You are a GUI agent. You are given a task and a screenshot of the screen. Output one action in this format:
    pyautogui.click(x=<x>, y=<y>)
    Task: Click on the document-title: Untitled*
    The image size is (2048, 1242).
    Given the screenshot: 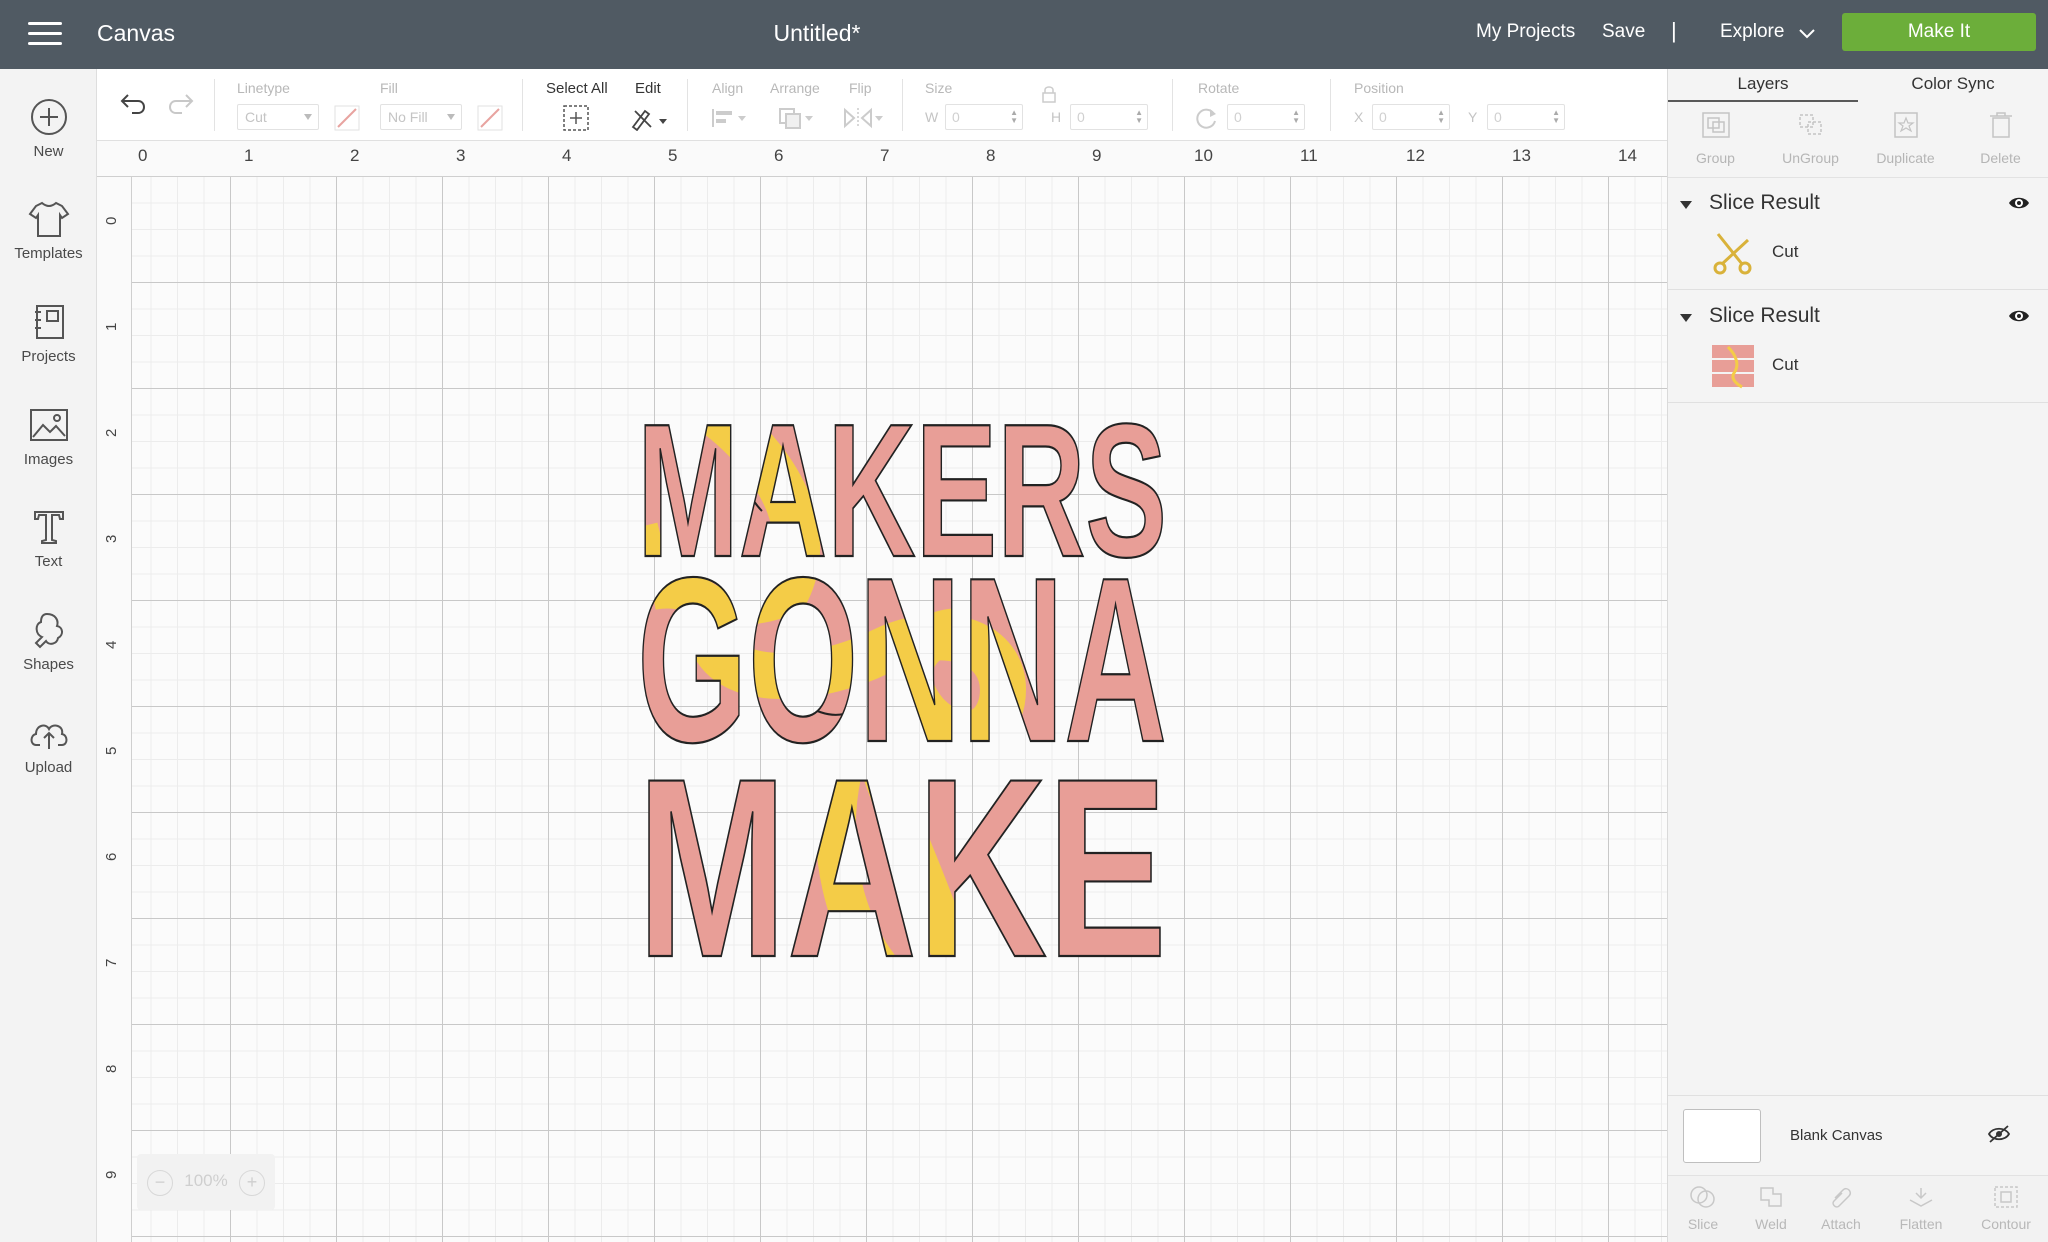 What is the action you would take?
    pyautogui.click(x=817, y=33)
    